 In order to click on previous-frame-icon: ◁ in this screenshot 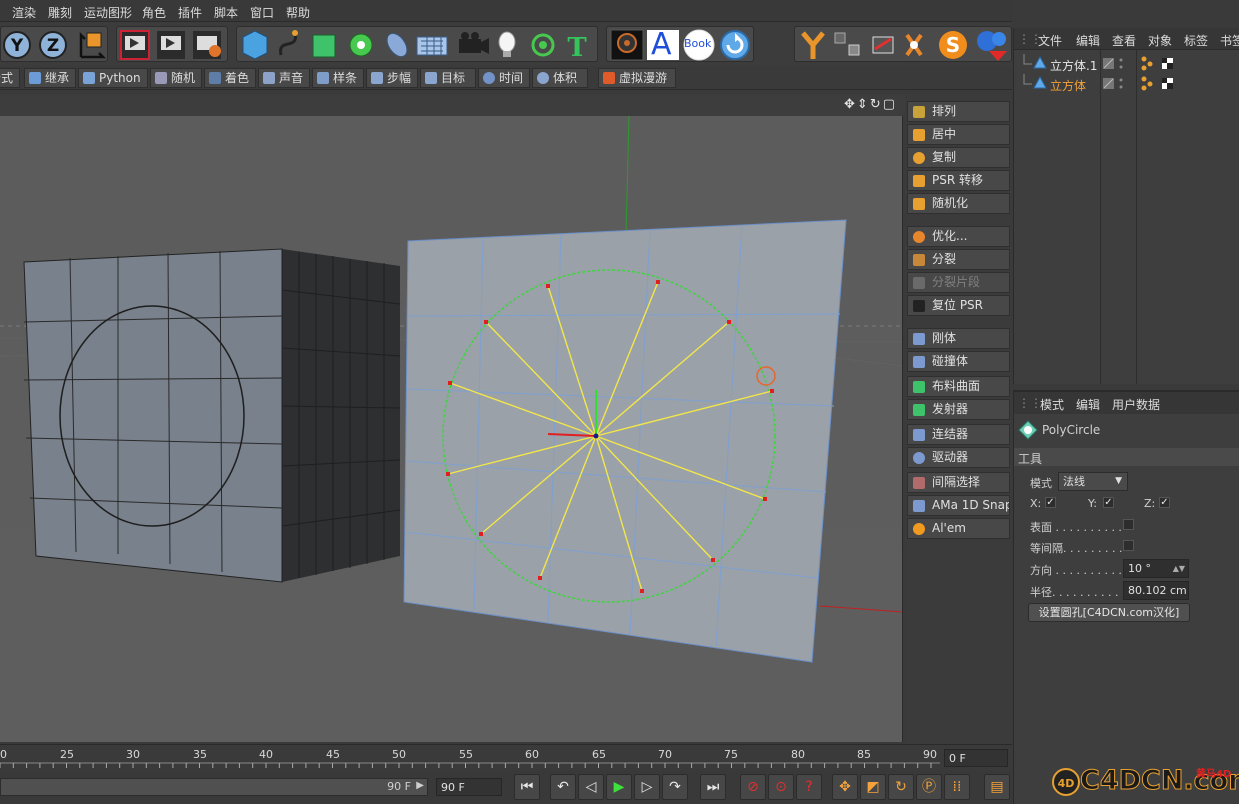, I will do `click(591, 787)`.